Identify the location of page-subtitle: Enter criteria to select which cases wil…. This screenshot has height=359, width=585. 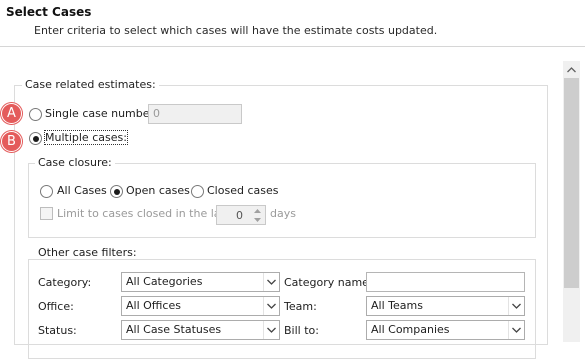
(236, 30).